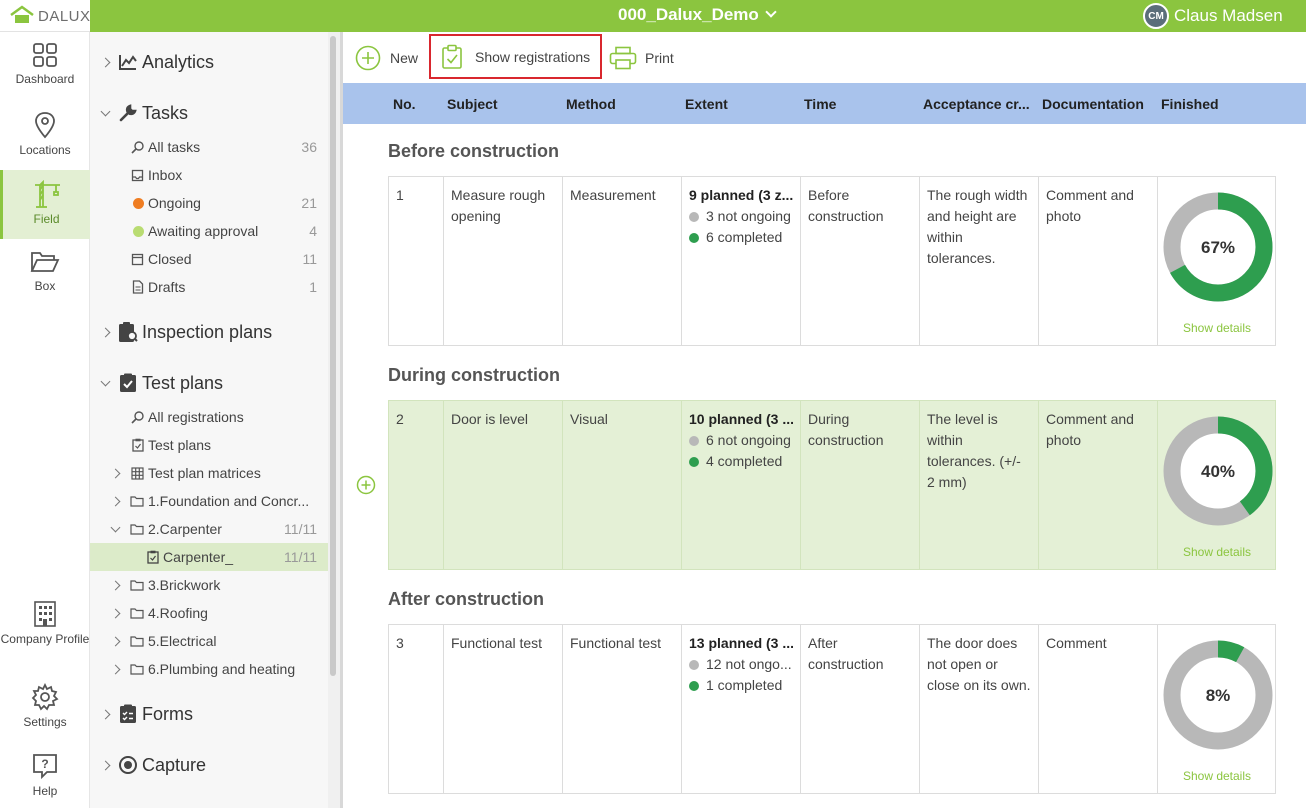  What do you see at coordinates (474, 151) in the screenshot?
I see `group-title-before: Before construction` at bounding box center [474, 151].